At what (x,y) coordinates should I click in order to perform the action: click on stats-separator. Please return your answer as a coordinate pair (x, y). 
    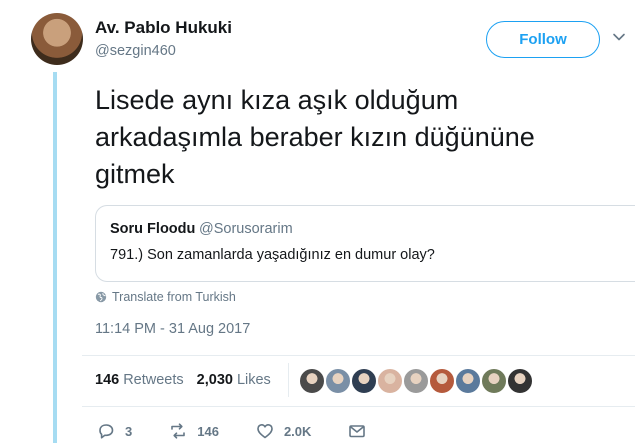
    Looking at the image, I should click on (288, 380).